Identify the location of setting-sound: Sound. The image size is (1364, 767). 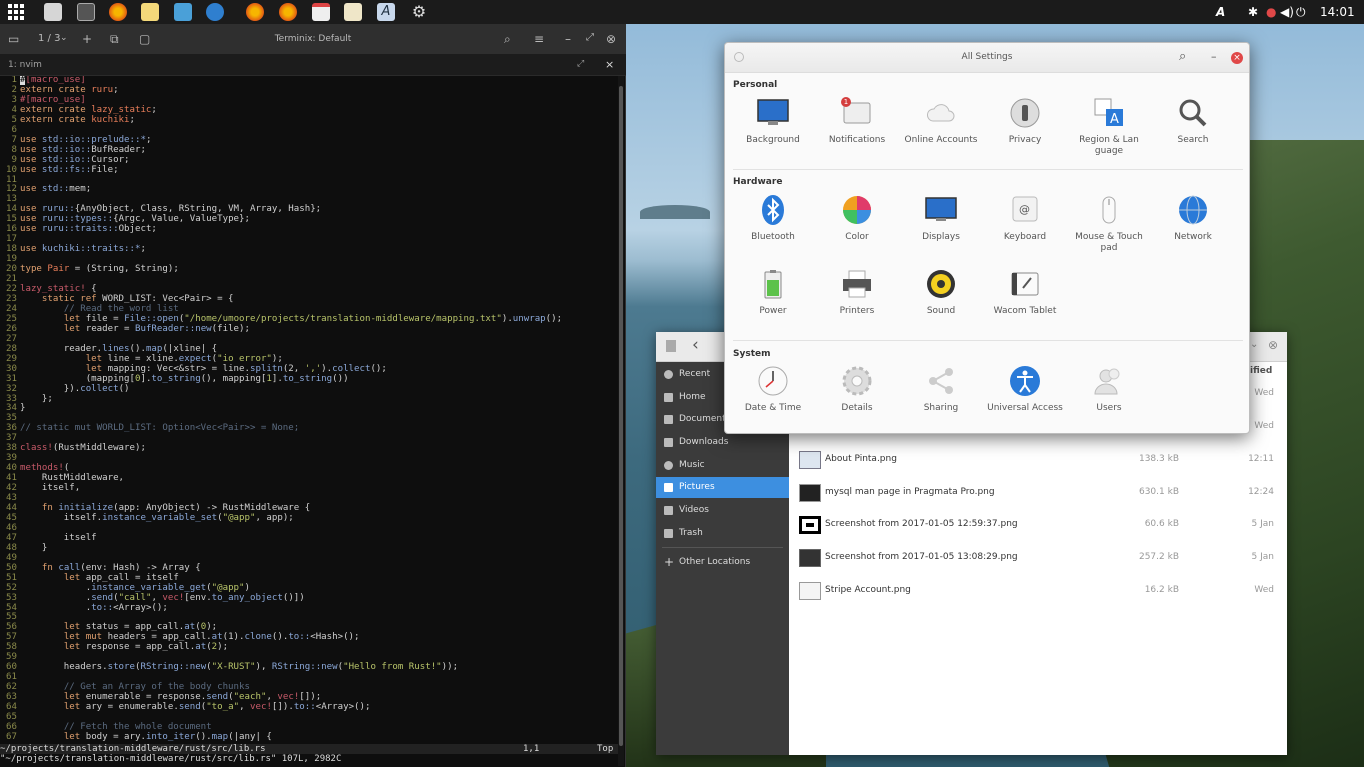
(941, 292).